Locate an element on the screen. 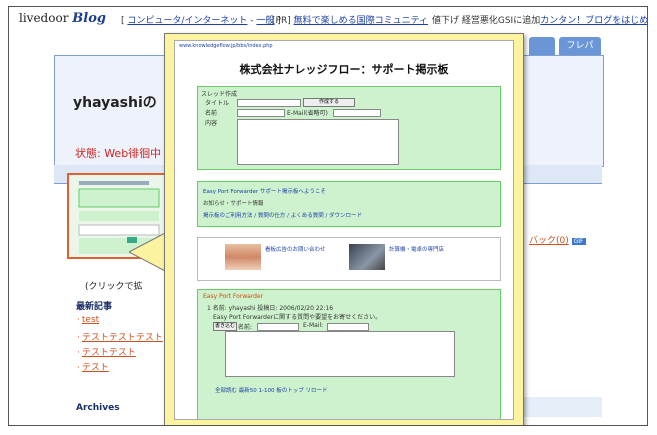  reply-name-label: 名前: is located at coordinates (245, 327).